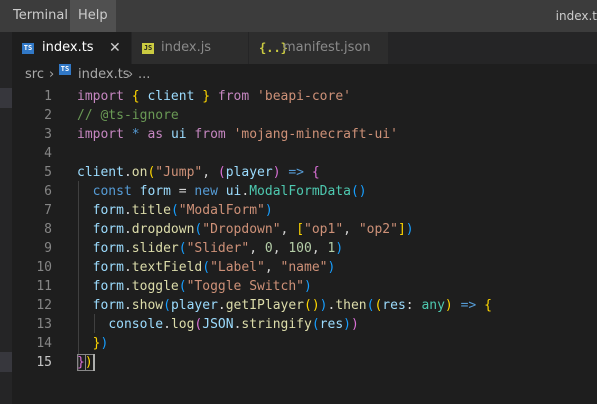  What do you see at coordinates (413, 305) in the screenshot?
I see `code-token: :` at bounding box center [413, 305].